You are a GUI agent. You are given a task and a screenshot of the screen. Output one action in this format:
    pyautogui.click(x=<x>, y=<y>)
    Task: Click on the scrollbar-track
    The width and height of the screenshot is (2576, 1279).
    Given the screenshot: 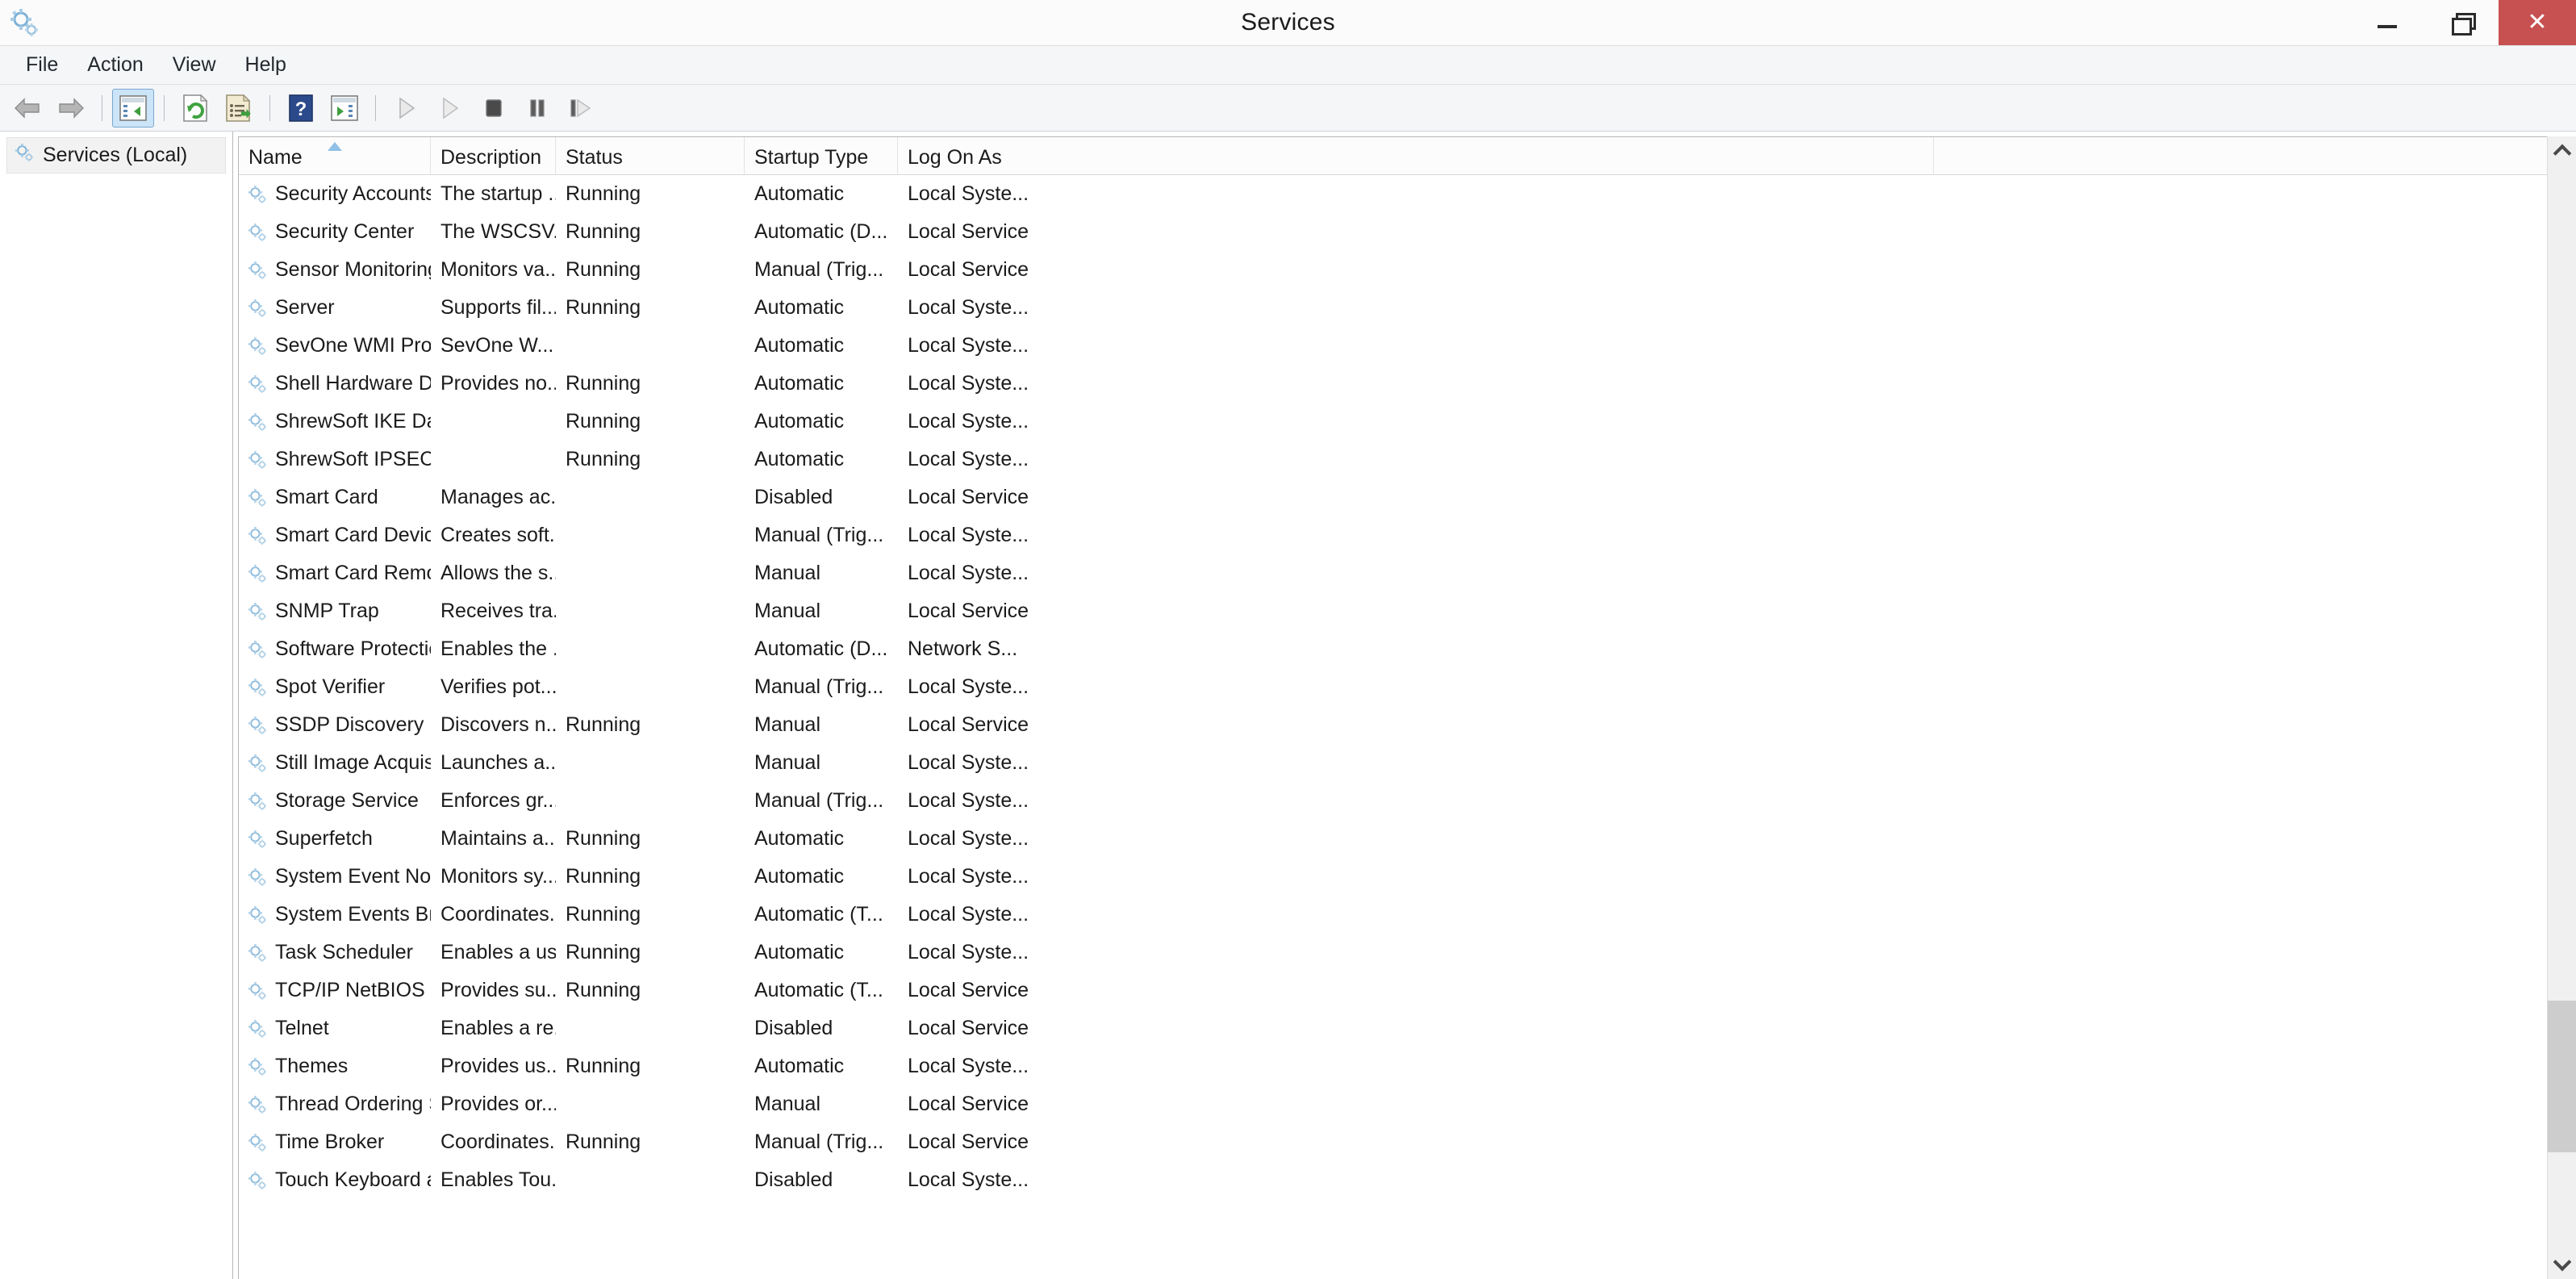 What is the action you would take?
    pyautogui.click(x=2562, y=707)
    